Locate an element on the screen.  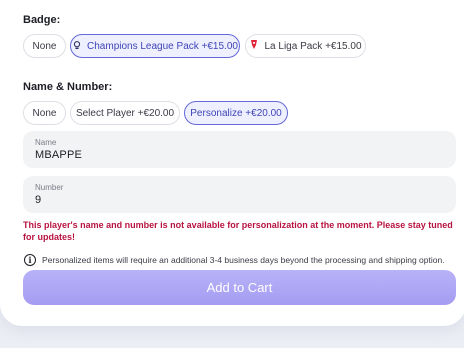
badge-option-none-label: None is located at coordinates (44, 46).